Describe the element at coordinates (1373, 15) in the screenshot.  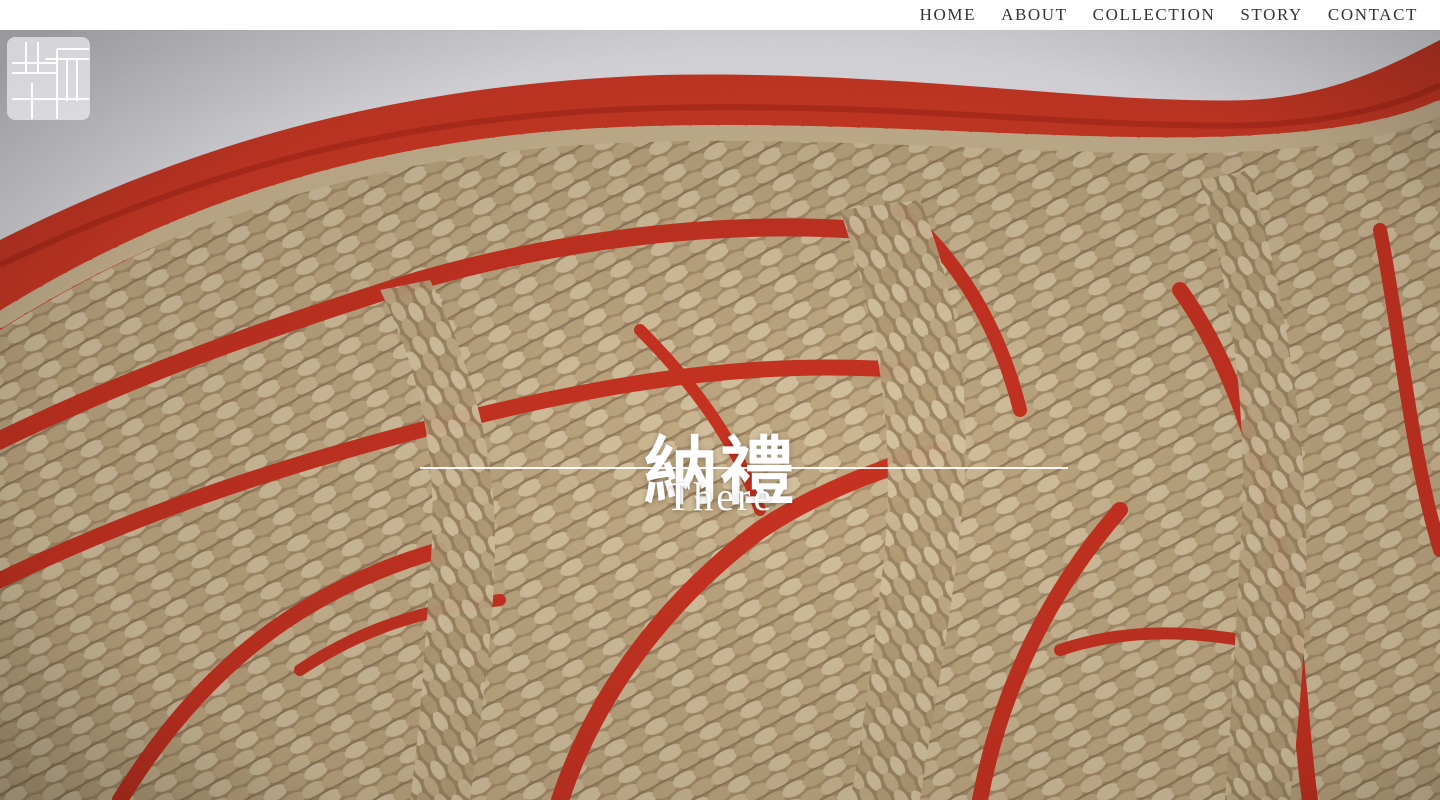
I see `nav-contact-link: CONTACT` at that location.